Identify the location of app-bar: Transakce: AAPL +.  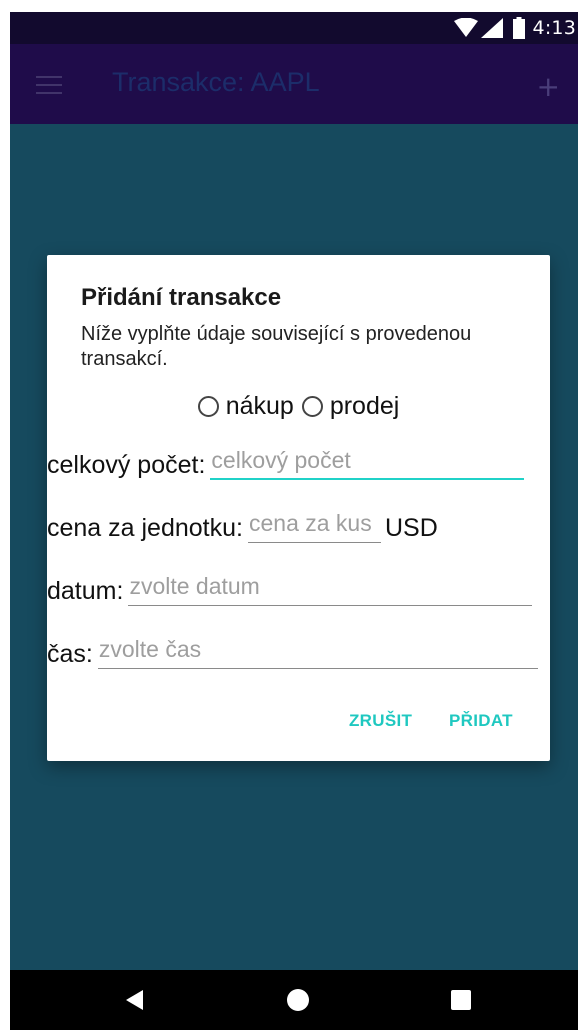
(294, 84).